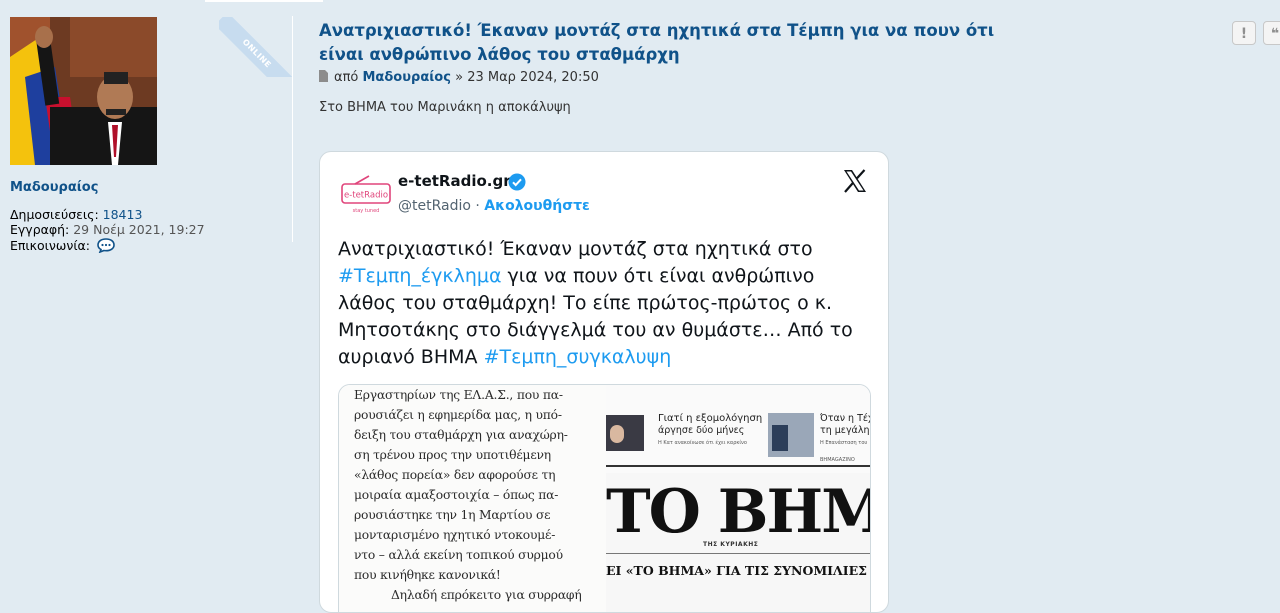  I want to click on clip-line: δειξη του σταθμάρχη για αναχώρη-, so click(461, 435).